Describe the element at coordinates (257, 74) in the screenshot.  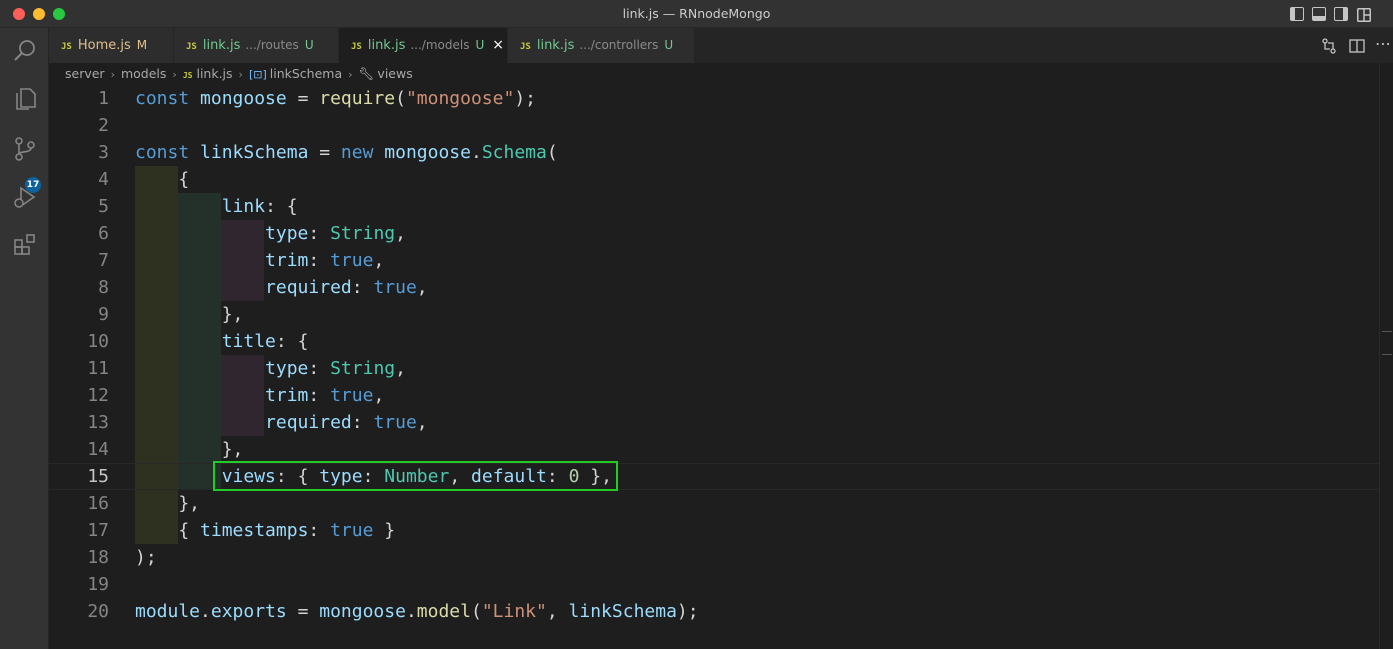
I see `symbol-variable-icon: [⊡]` at that location.